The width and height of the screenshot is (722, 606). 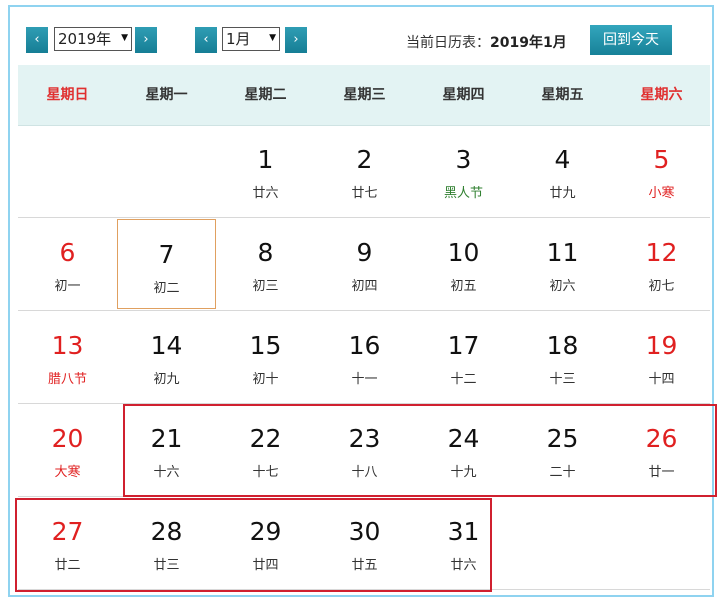 What do you see at coordinates (463, 472) in the screenshot?
I see `lunar-date: 十九` at bounding box center [463, 472].